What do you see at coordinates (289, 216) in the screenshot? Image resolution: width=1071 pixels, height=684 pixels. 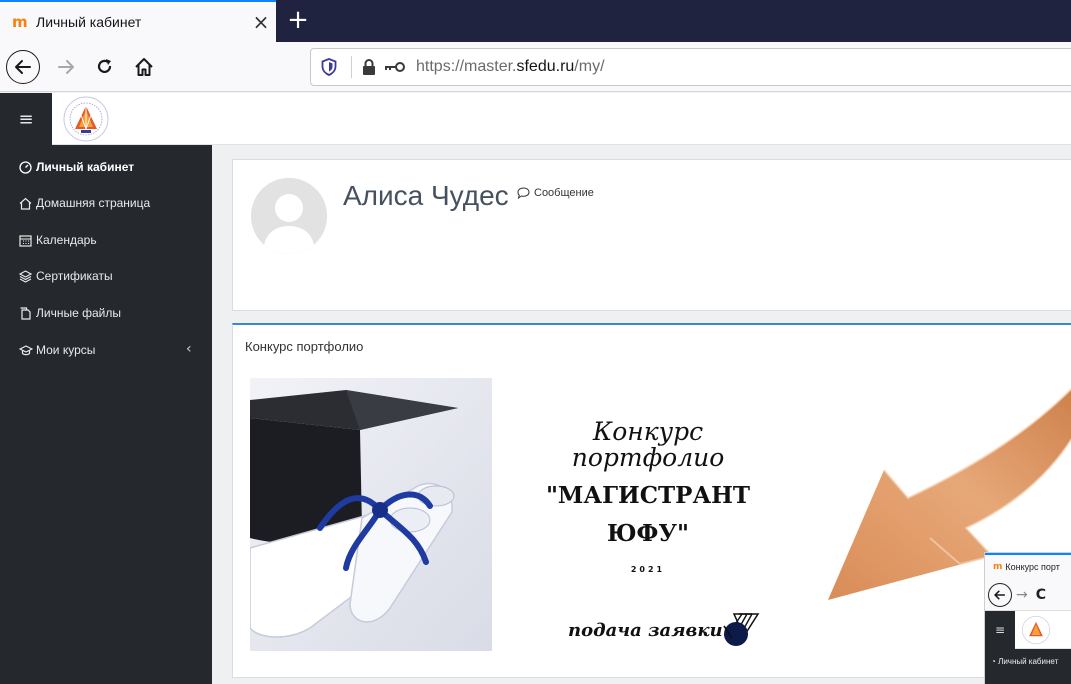 I see `avatar` at bounding box center [289, 216].